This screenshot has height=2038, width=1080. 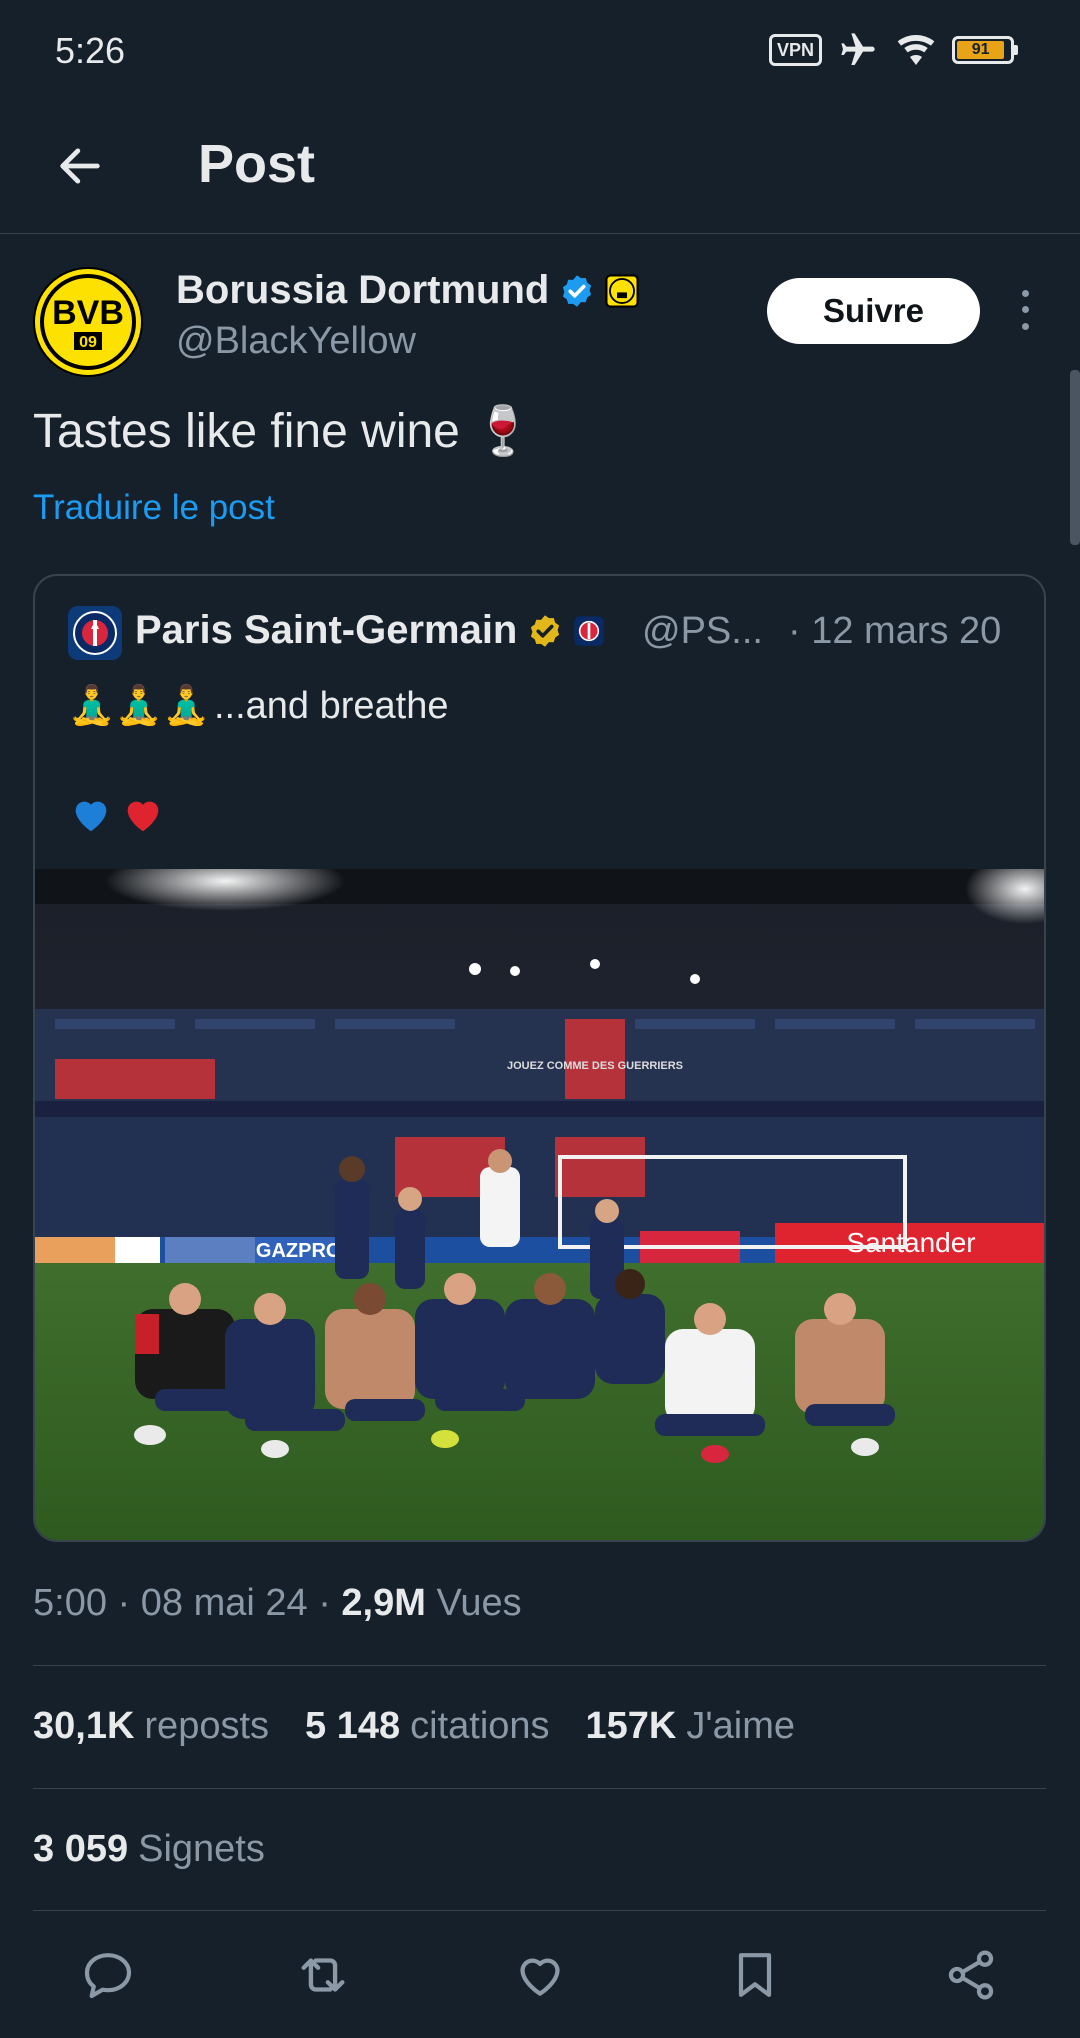 What do you see at coordinates (795, 50) in the screenshot?
I see `vpn-icon: VPN` at bounding box center [795, 50].